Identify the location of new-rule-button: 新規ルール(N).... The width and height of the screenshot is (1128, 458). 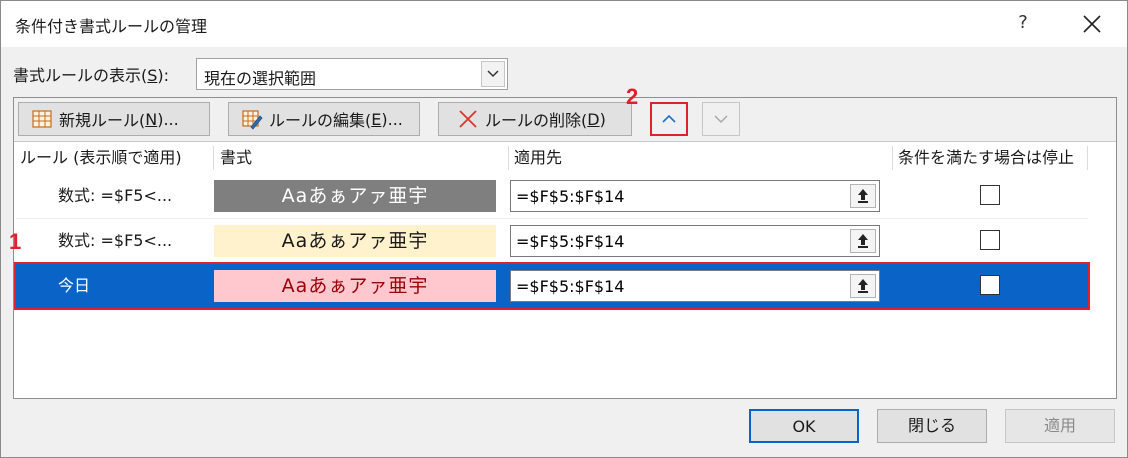
(114, 119).